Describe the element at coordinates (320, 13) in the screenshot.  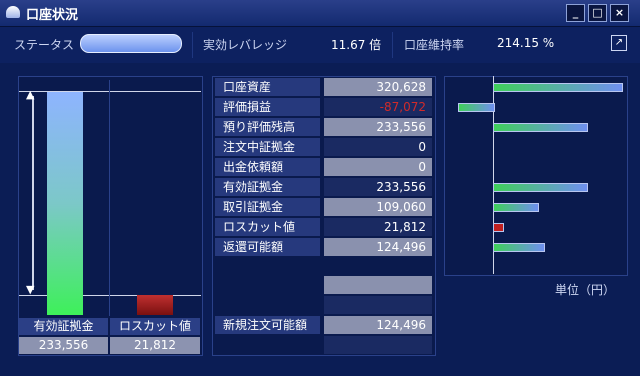
I see `title-bar: 口座状況 _ □ ×` at that location.